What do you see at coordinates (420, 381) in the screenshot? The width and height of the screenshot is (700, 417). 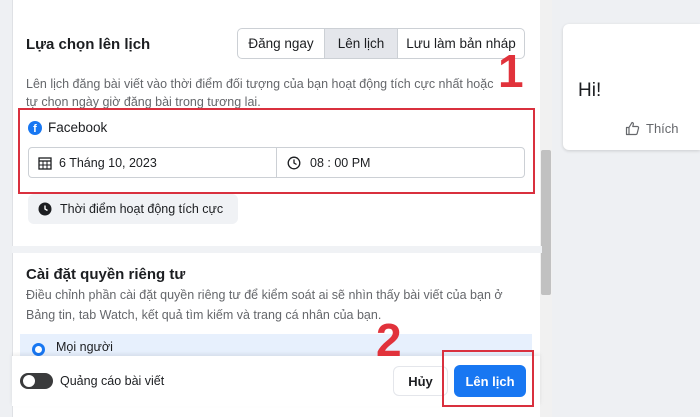 I see `cancel-button: Hủy` at bounding box center [420, 381].